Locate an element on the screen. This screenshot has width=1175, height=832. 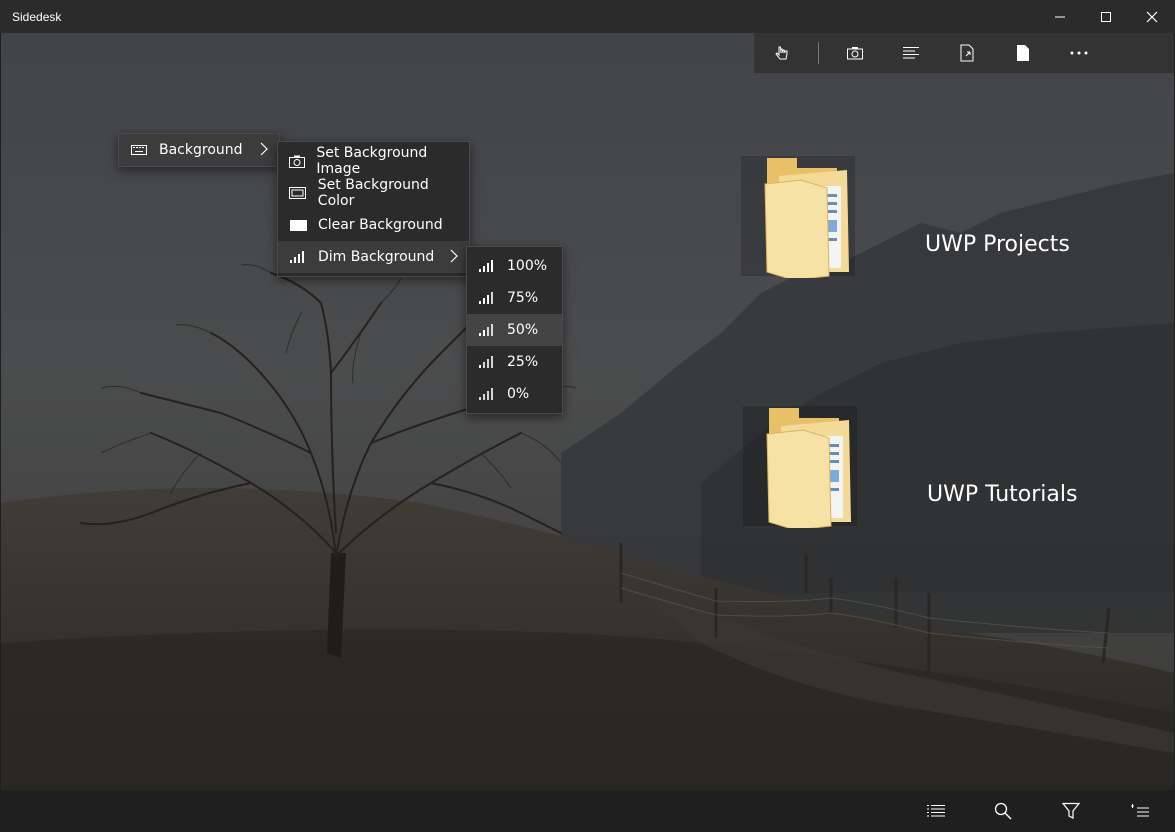
search-button is located at coordinates (1003, 811).